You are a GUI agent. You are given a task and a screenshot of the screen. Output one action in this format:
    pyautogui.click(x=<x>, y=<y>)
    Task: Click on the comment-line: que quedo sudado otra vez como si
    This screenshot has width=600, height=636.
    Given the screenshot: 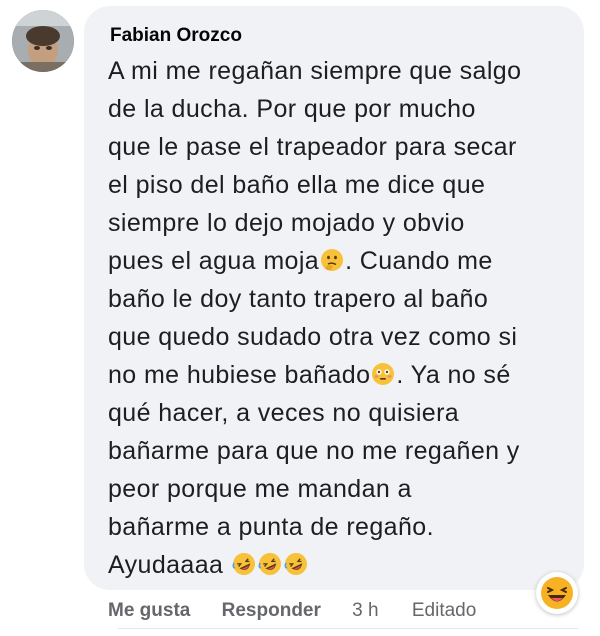 What is the action you would take?
    pyautogui.click(x=313, y=337)
    